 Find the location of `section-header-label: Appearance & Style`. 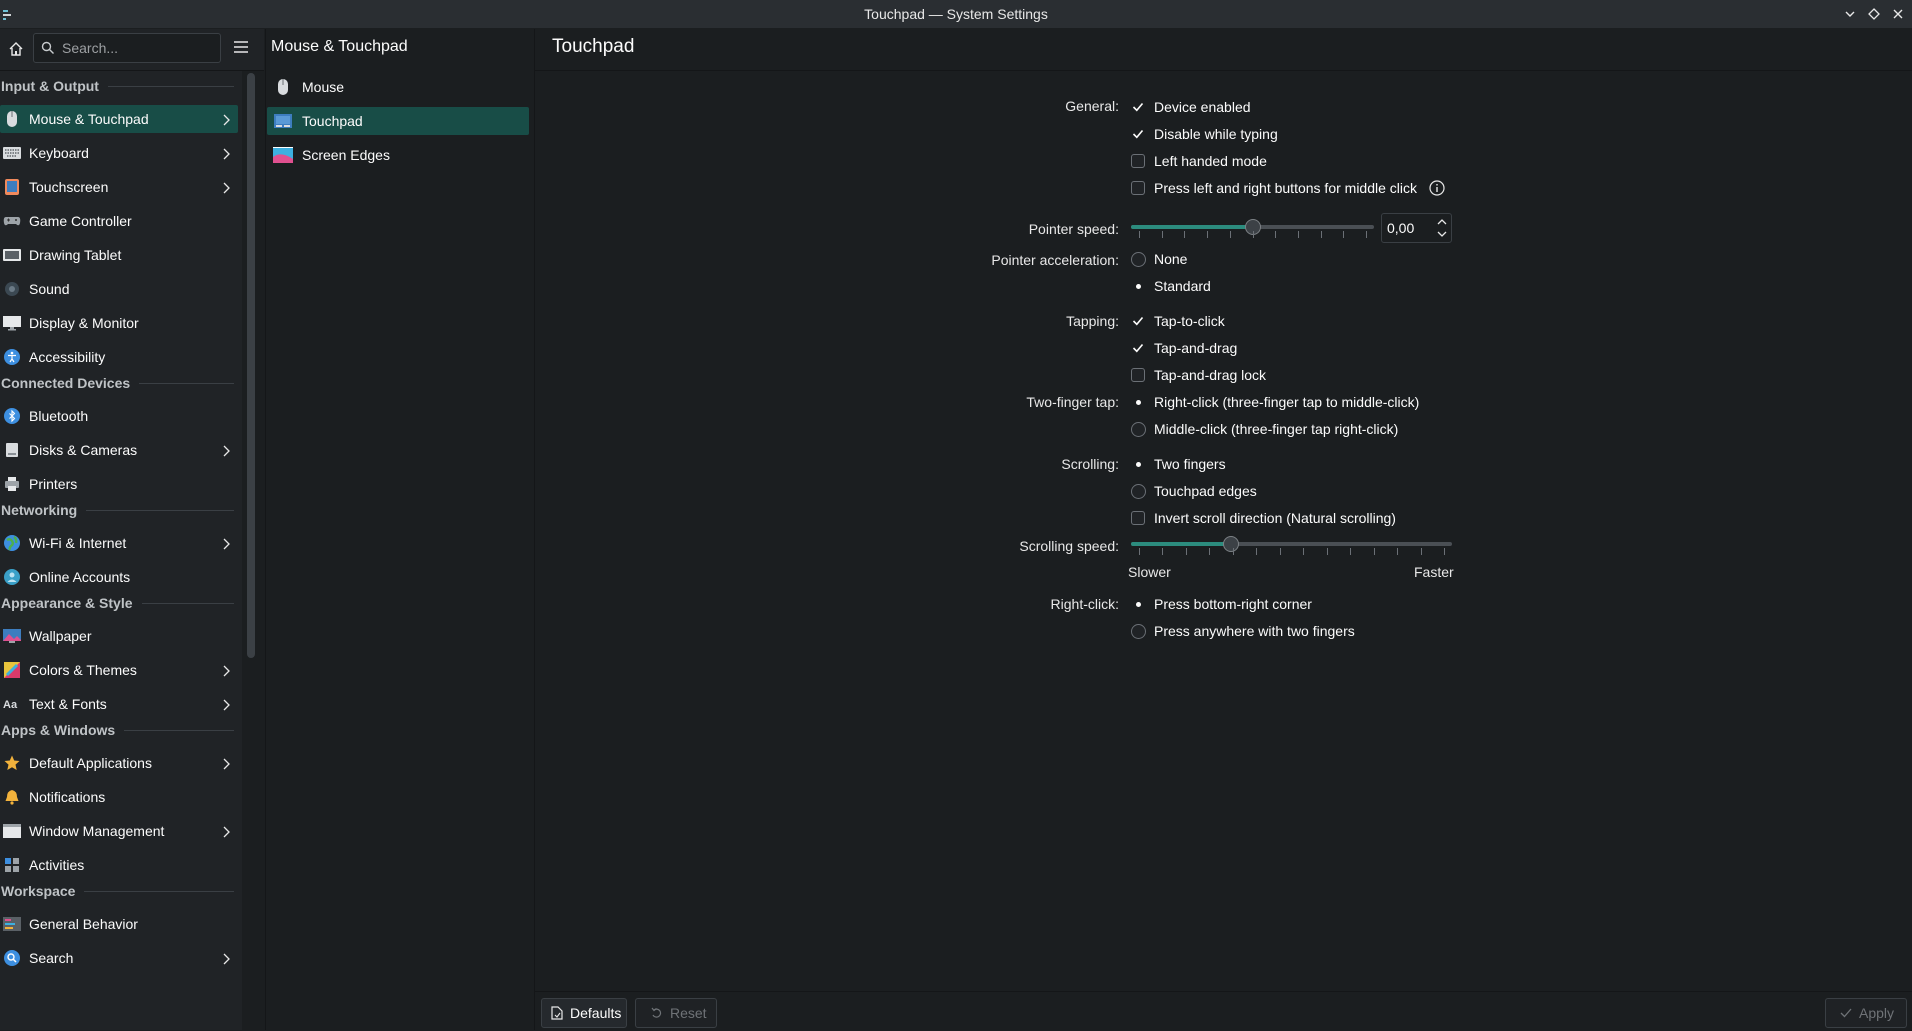

section-header-label: Appearance & Style is located at coordinates (67, 603).